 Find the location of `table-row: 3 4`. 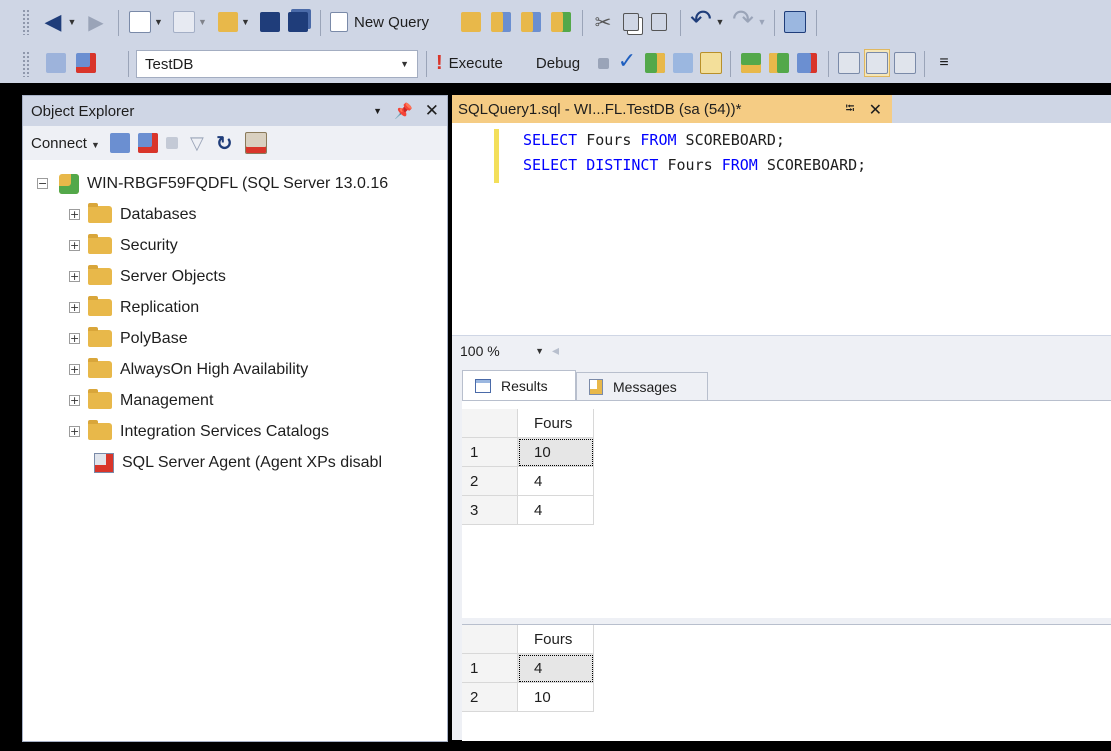

table-row: 3 4 is located at coordinates (528, 510).